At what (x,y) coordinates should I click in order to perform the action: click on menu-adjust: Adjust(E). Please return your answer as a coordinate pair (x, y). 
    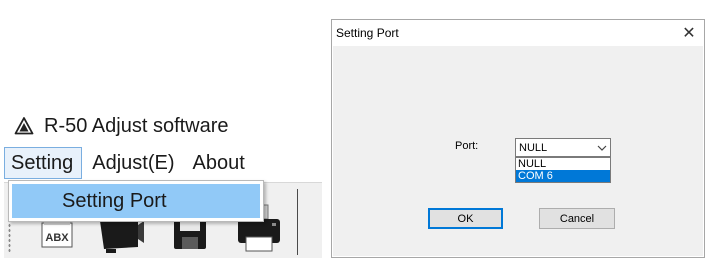
    Looking at the image, I should click on (134, 163).